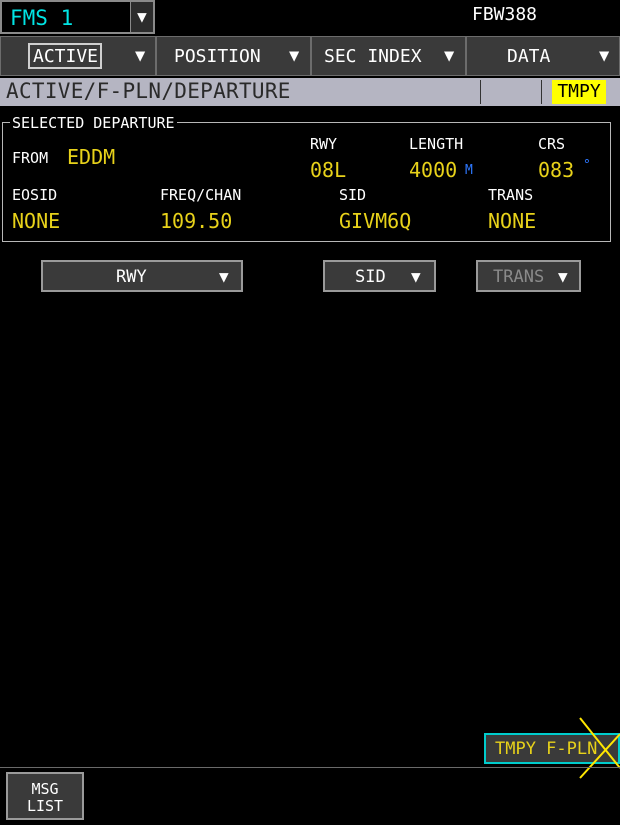 This screenshot has width=620, height=825. What do you see at coordinates (93, 123) in the screenshot?
I see `selected-departure-legend: SELECTED DEPARTURE` at bounding box center [93, 123].